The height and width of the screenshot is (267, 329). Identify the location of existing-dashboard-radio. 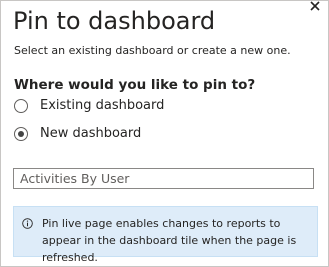
(21, 105).